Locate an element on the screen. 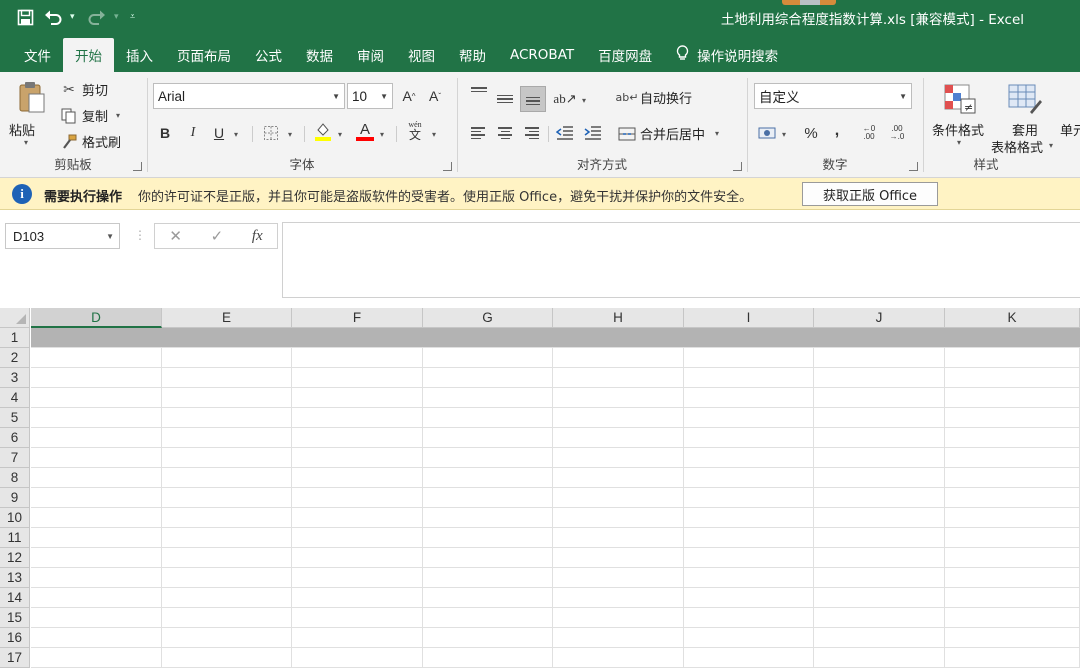 The height and width of the screenshot is (668, 1080). row-header-5: 5 is located at coordinates (15, 418).